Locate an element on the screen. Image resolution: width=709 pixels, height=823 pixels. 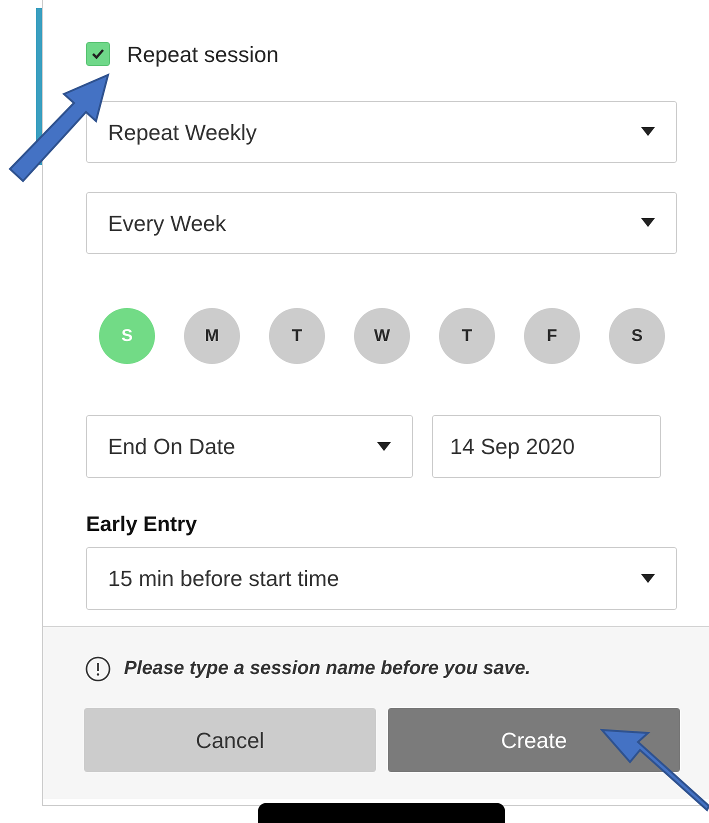
date-field: 14 Sep 2020 is located at coordinates (546, 446).